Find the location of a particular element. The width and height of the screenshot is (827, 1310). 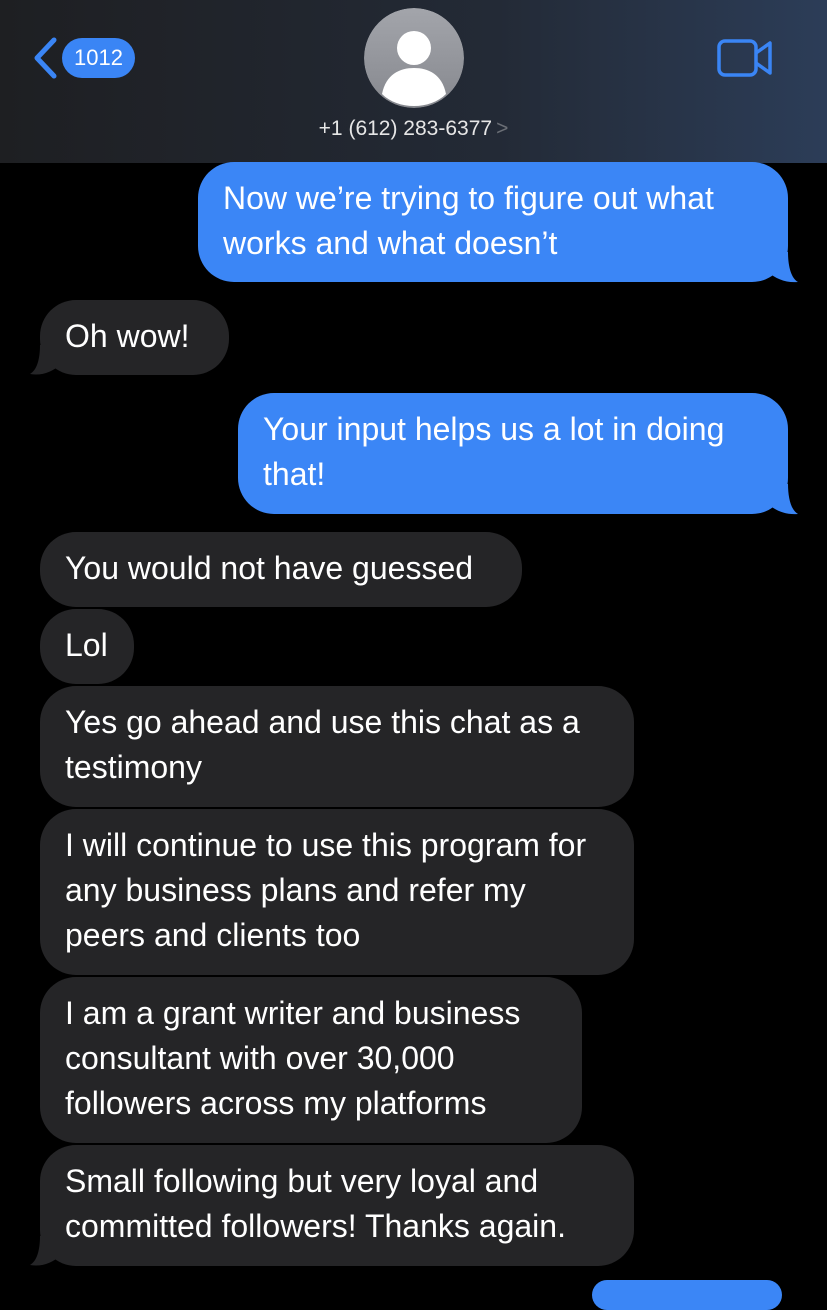

person-silhouette-icon is located at coordinates (414, 58).